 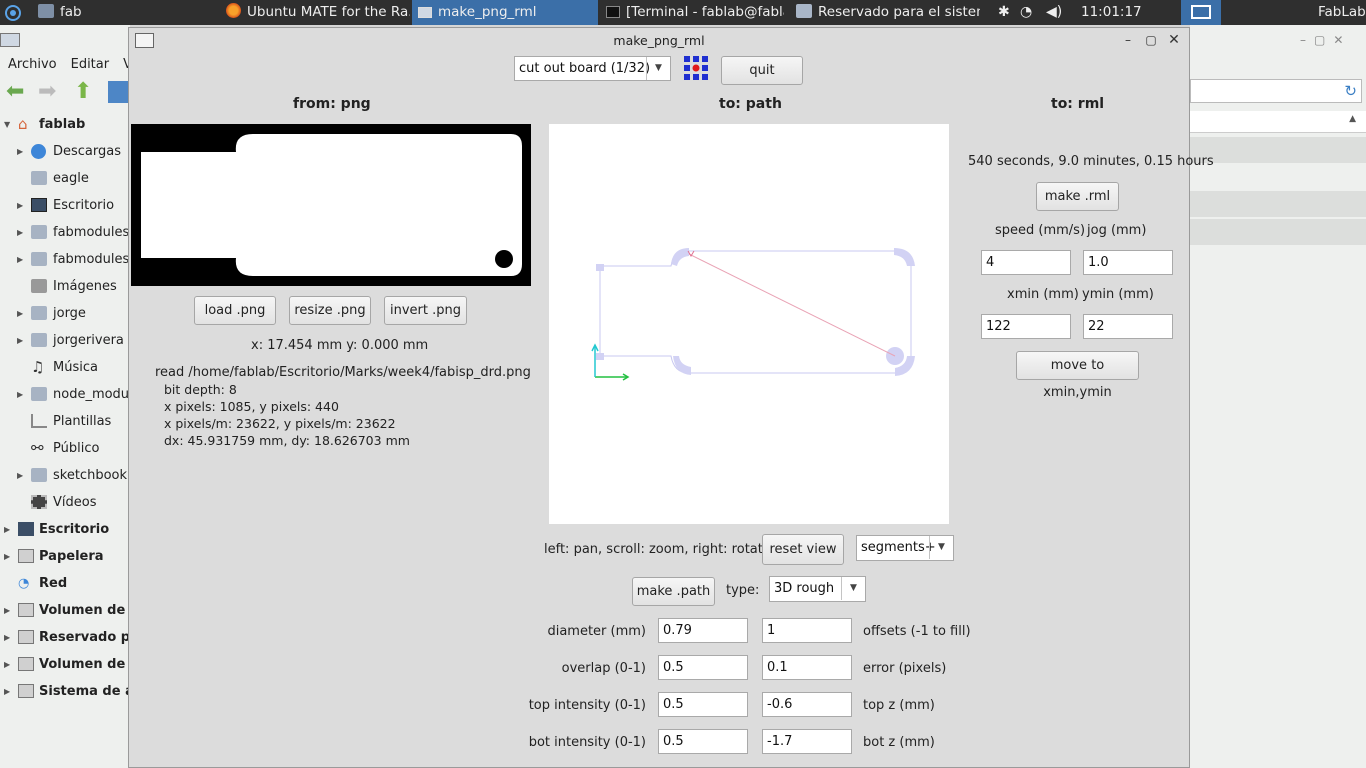 I want to click on error-field: 0.1, so click(x=807, y=667).